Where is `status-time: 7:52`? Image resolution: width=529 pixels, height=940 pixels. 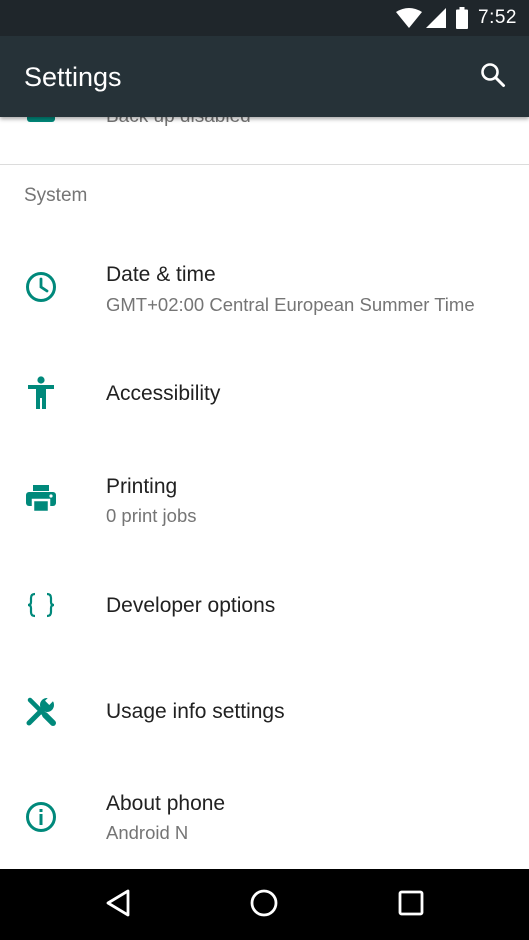 status-time: 7:52 is located at coordinates (497, 17).